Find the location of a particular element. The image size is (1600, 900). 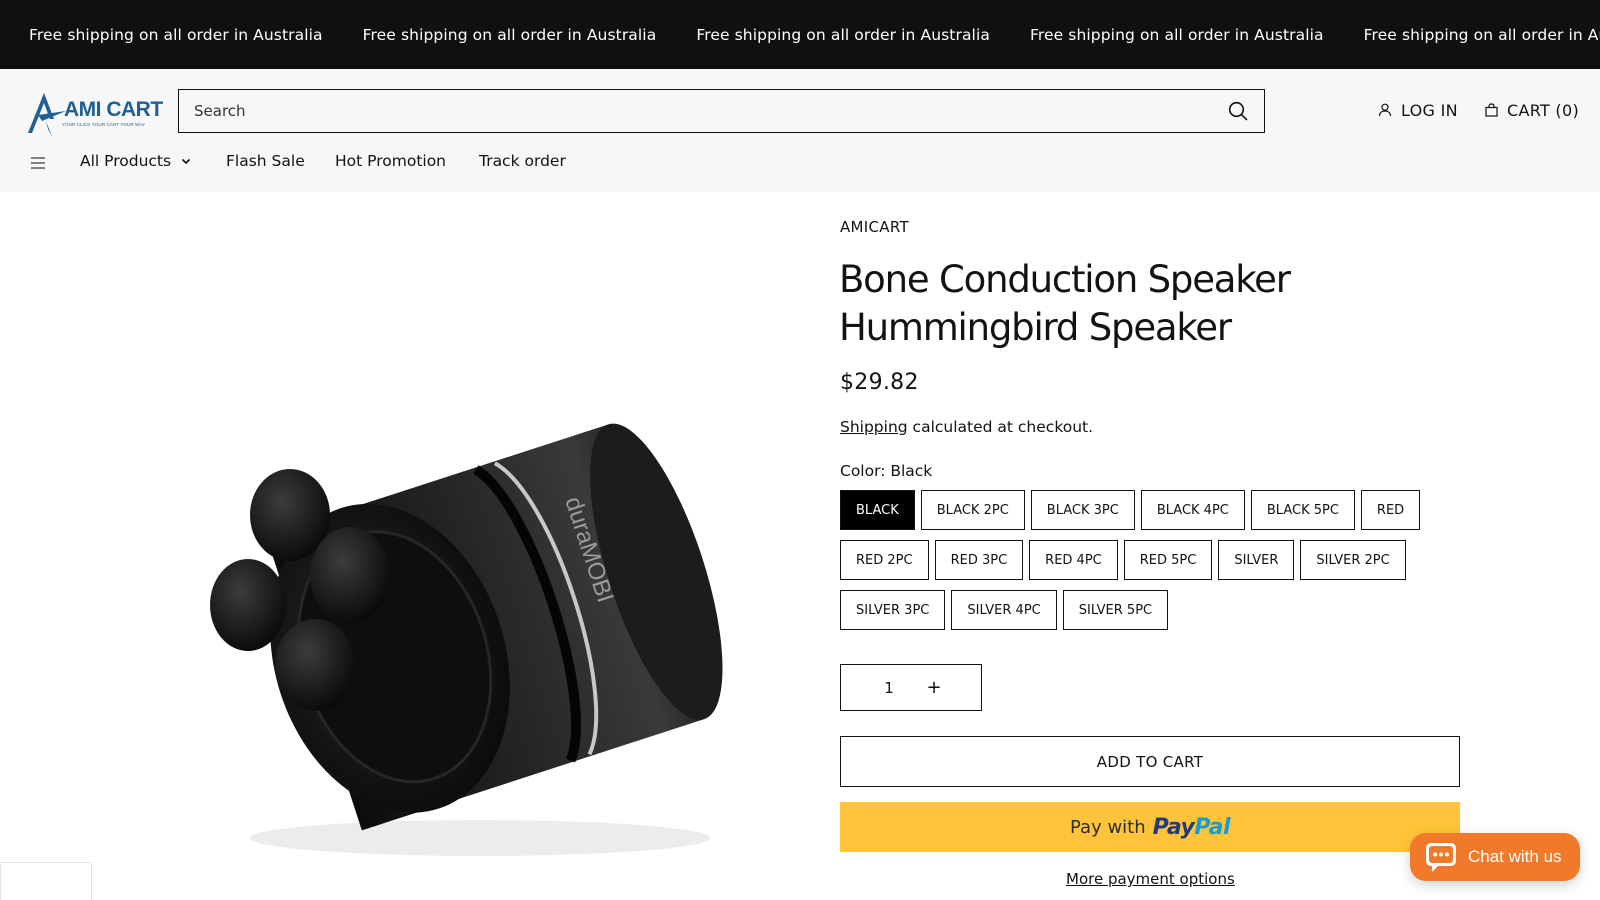

quantity-value: 1 is located at coordinates (889, 688).